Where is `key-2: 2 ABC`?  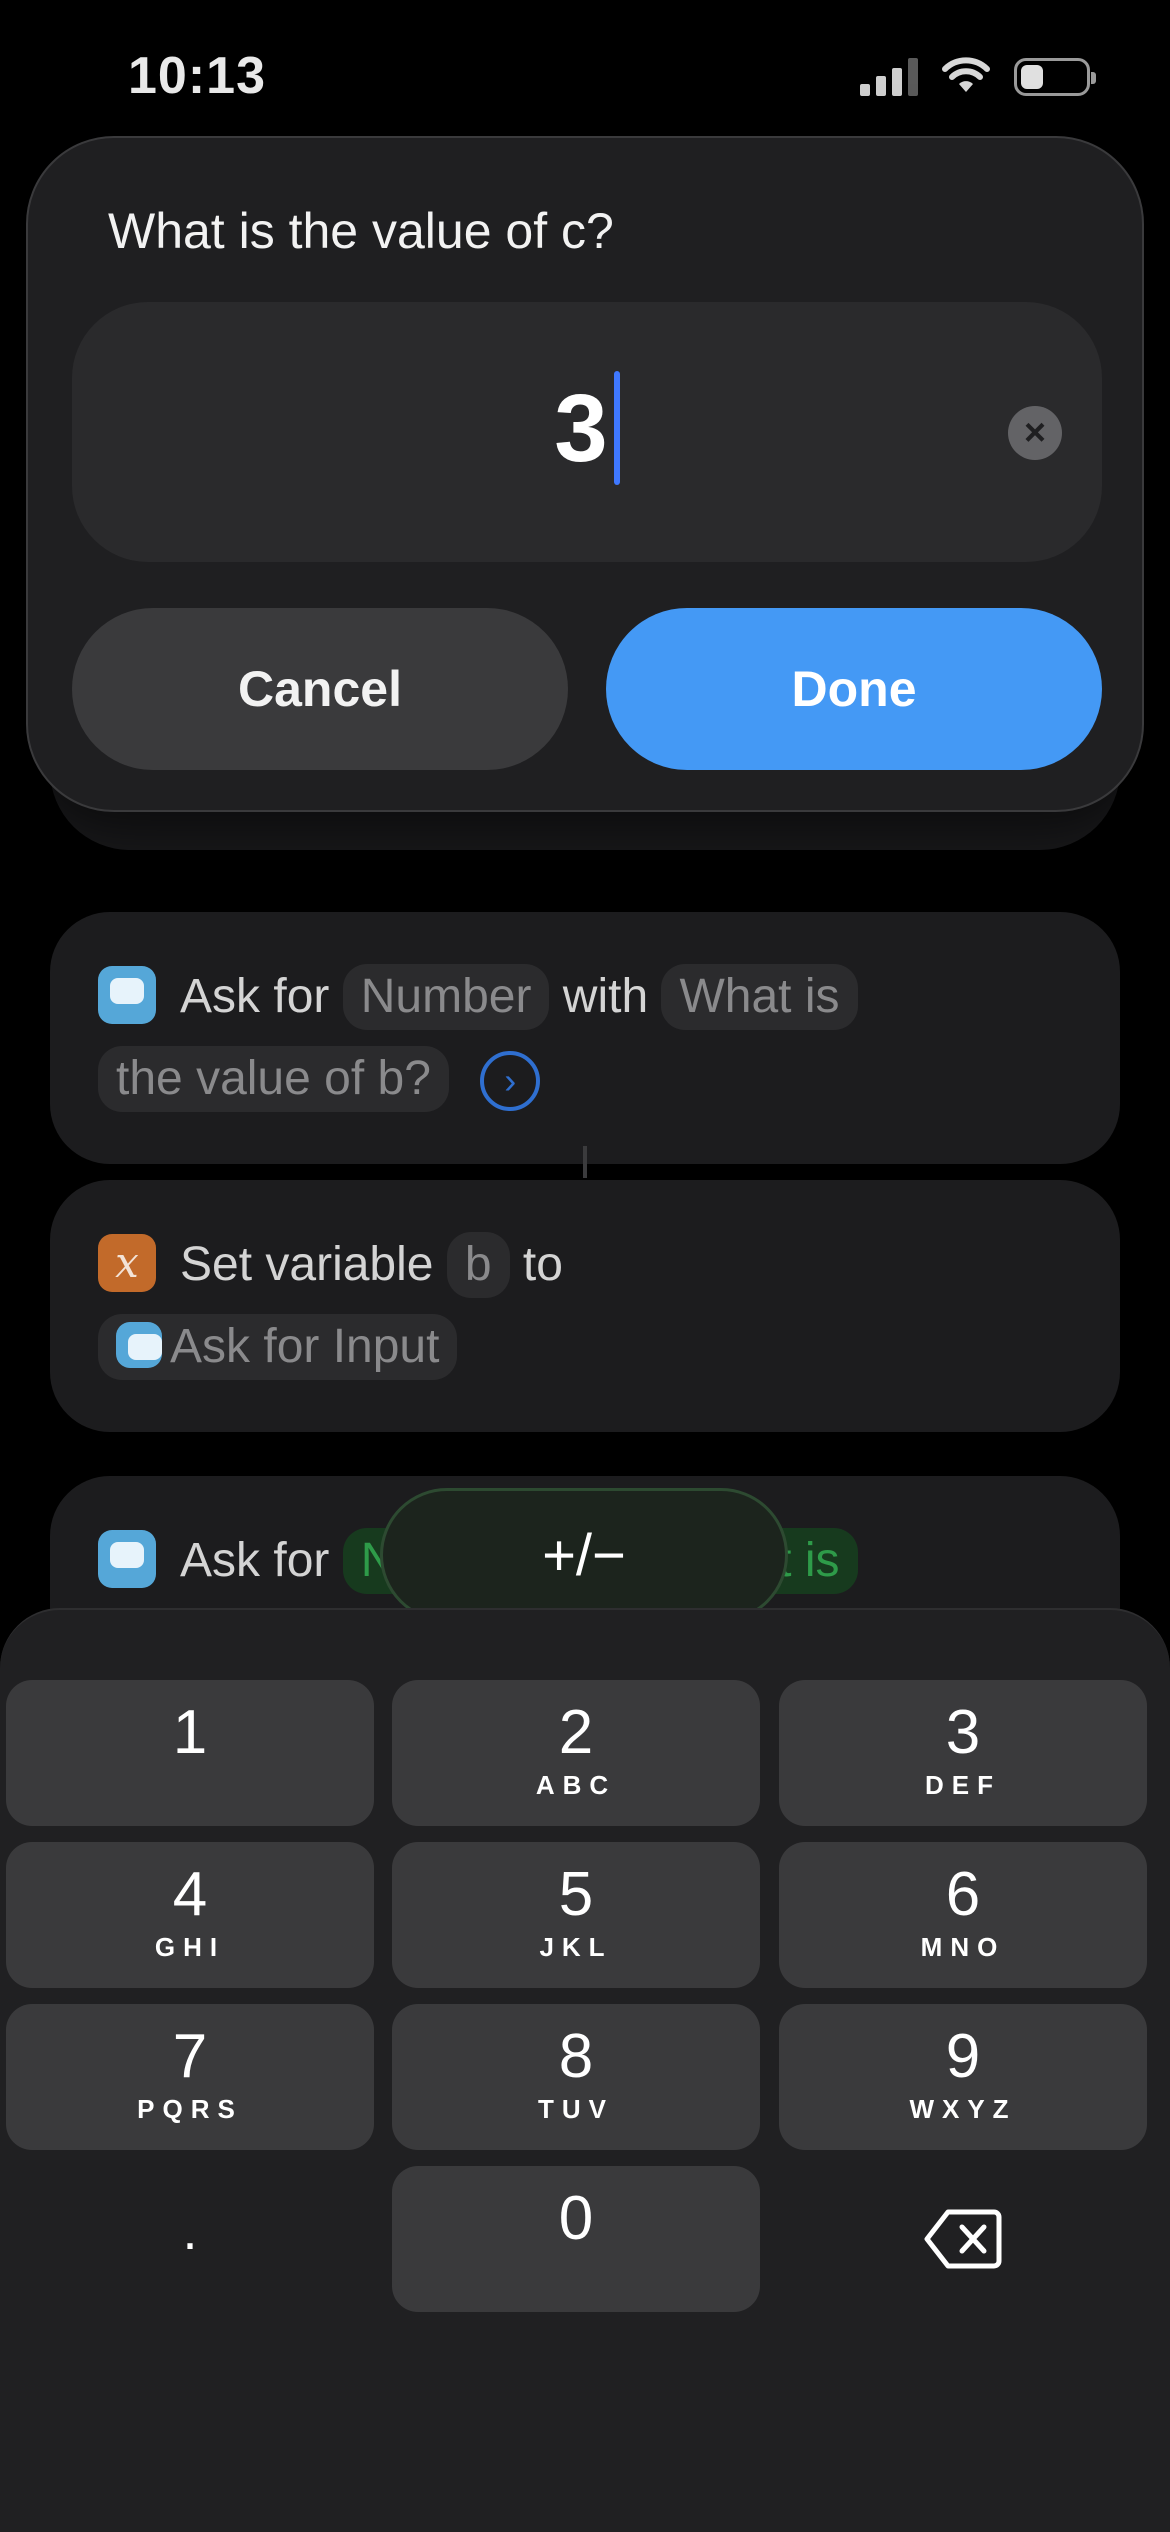
key-2: 2 ABC is located at coordinates (576, 1753).